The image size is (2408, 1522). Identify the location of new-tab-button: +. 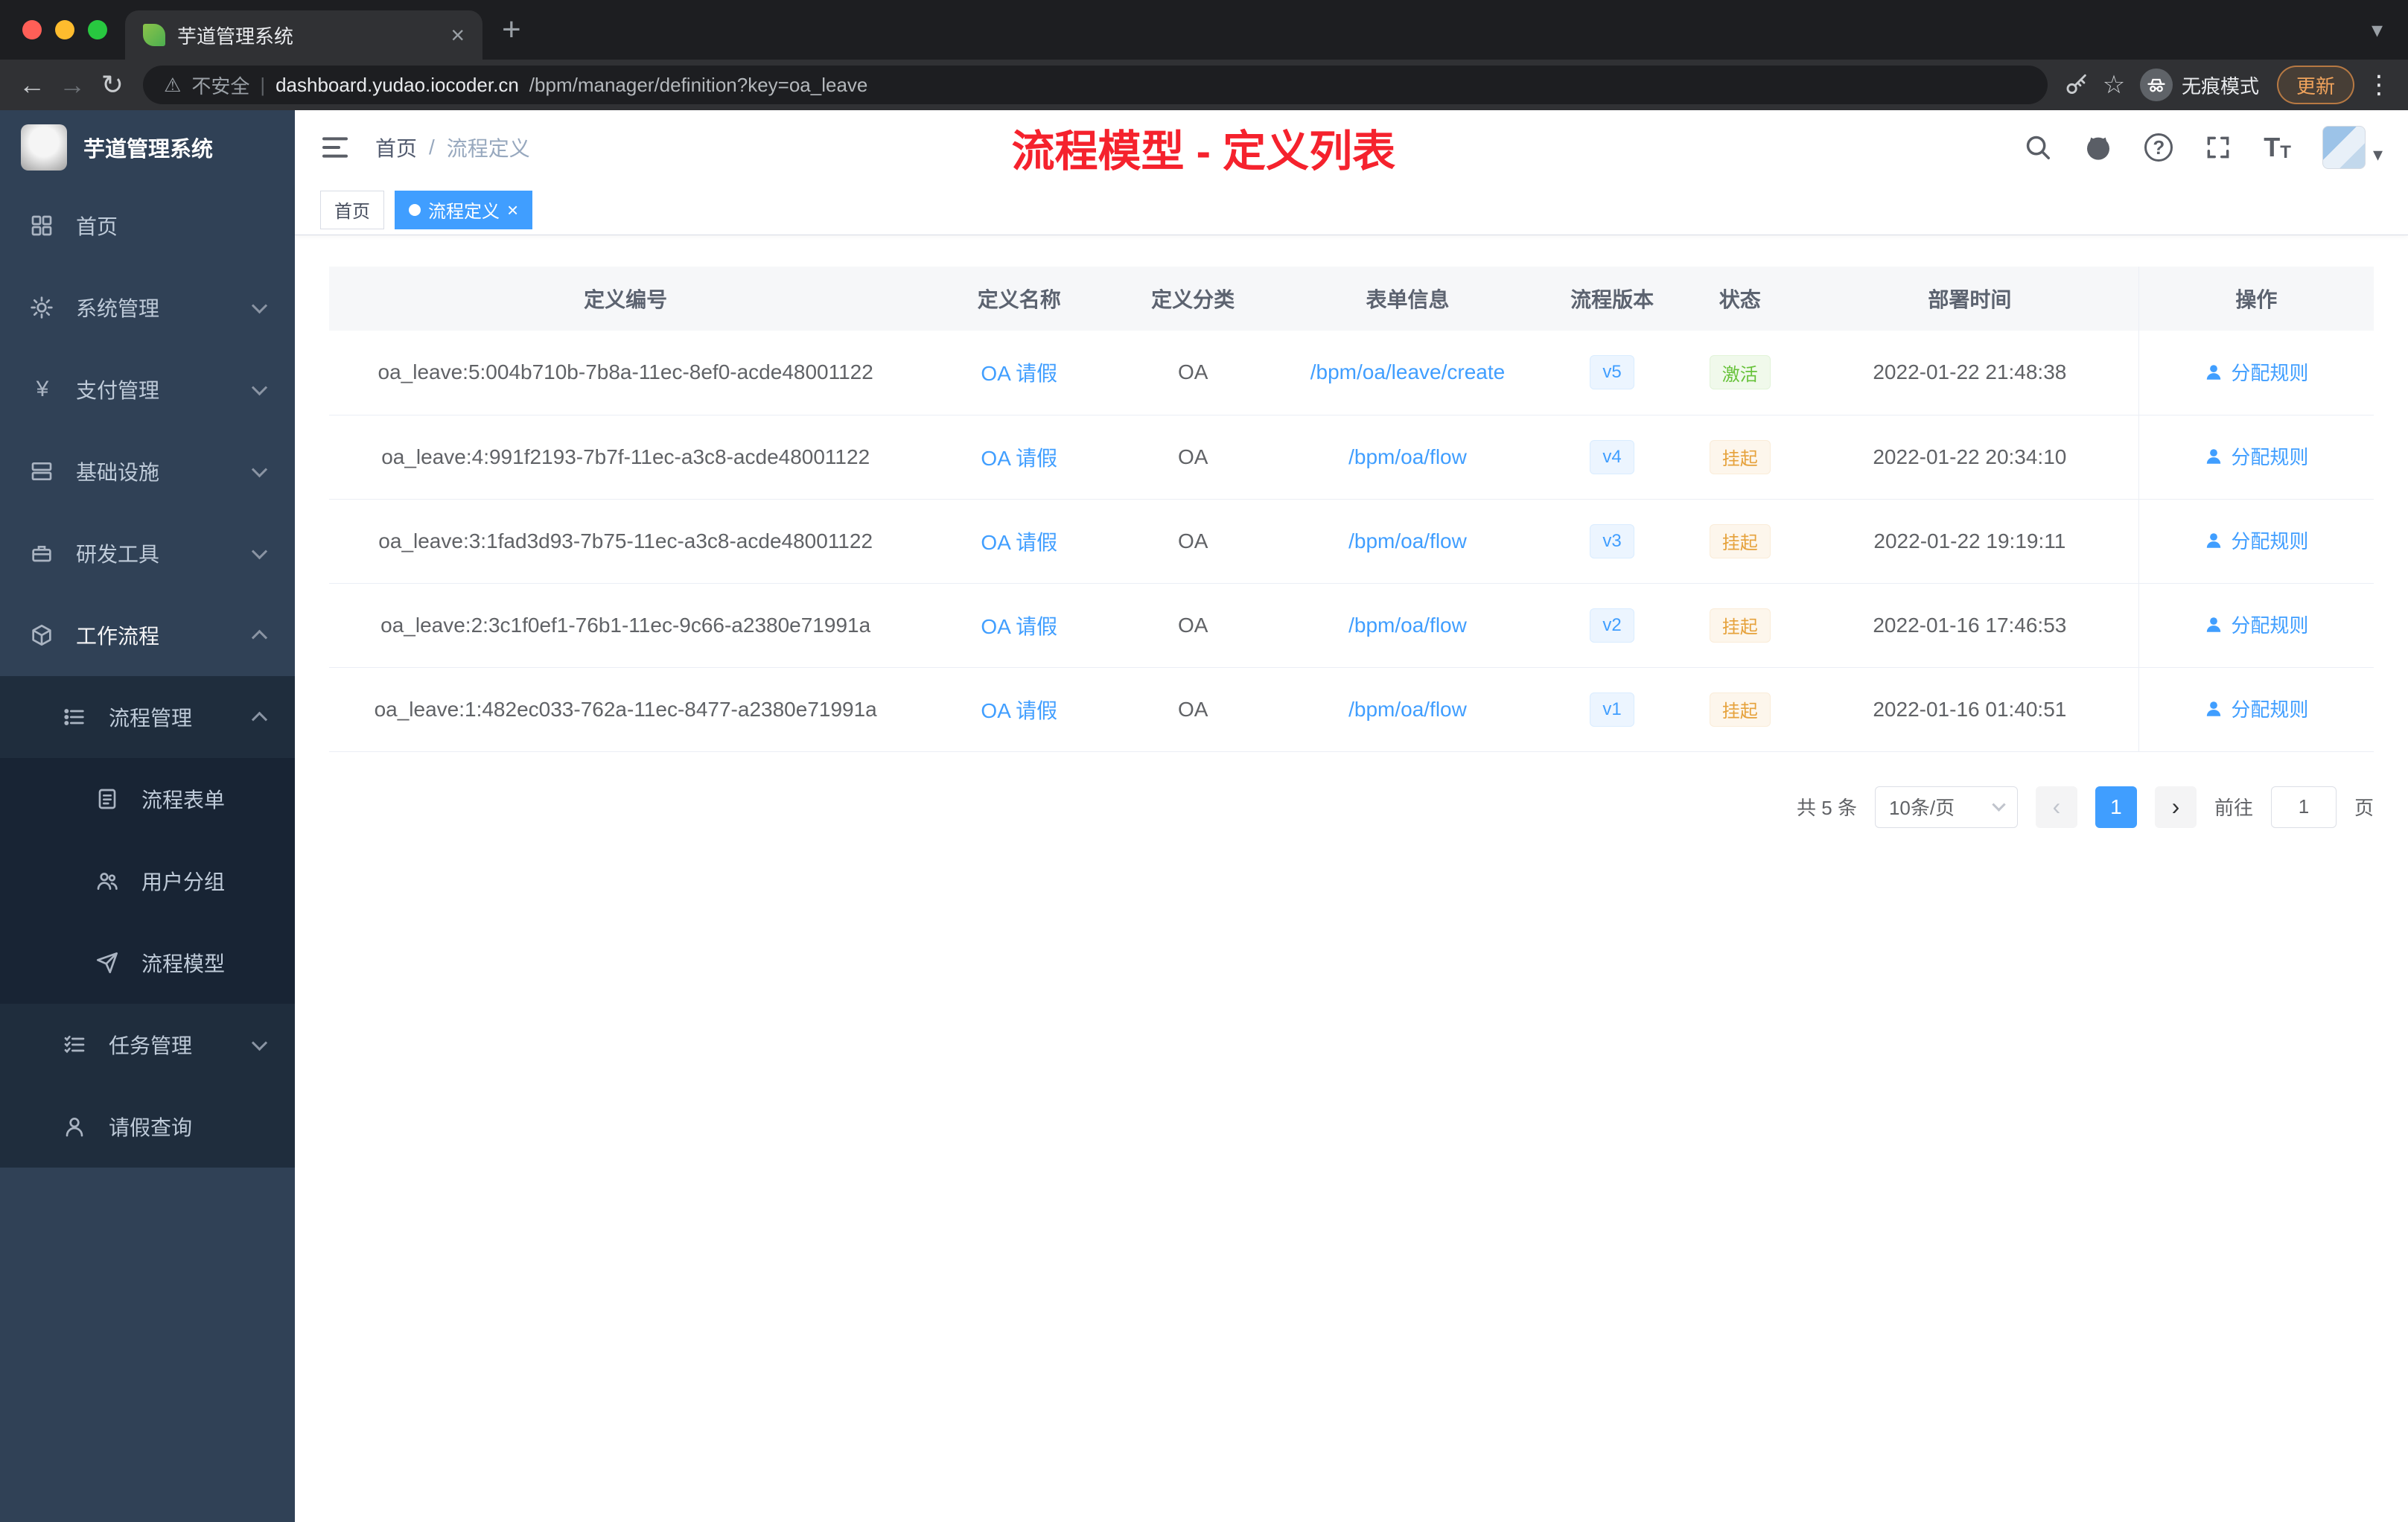
(511, 29).